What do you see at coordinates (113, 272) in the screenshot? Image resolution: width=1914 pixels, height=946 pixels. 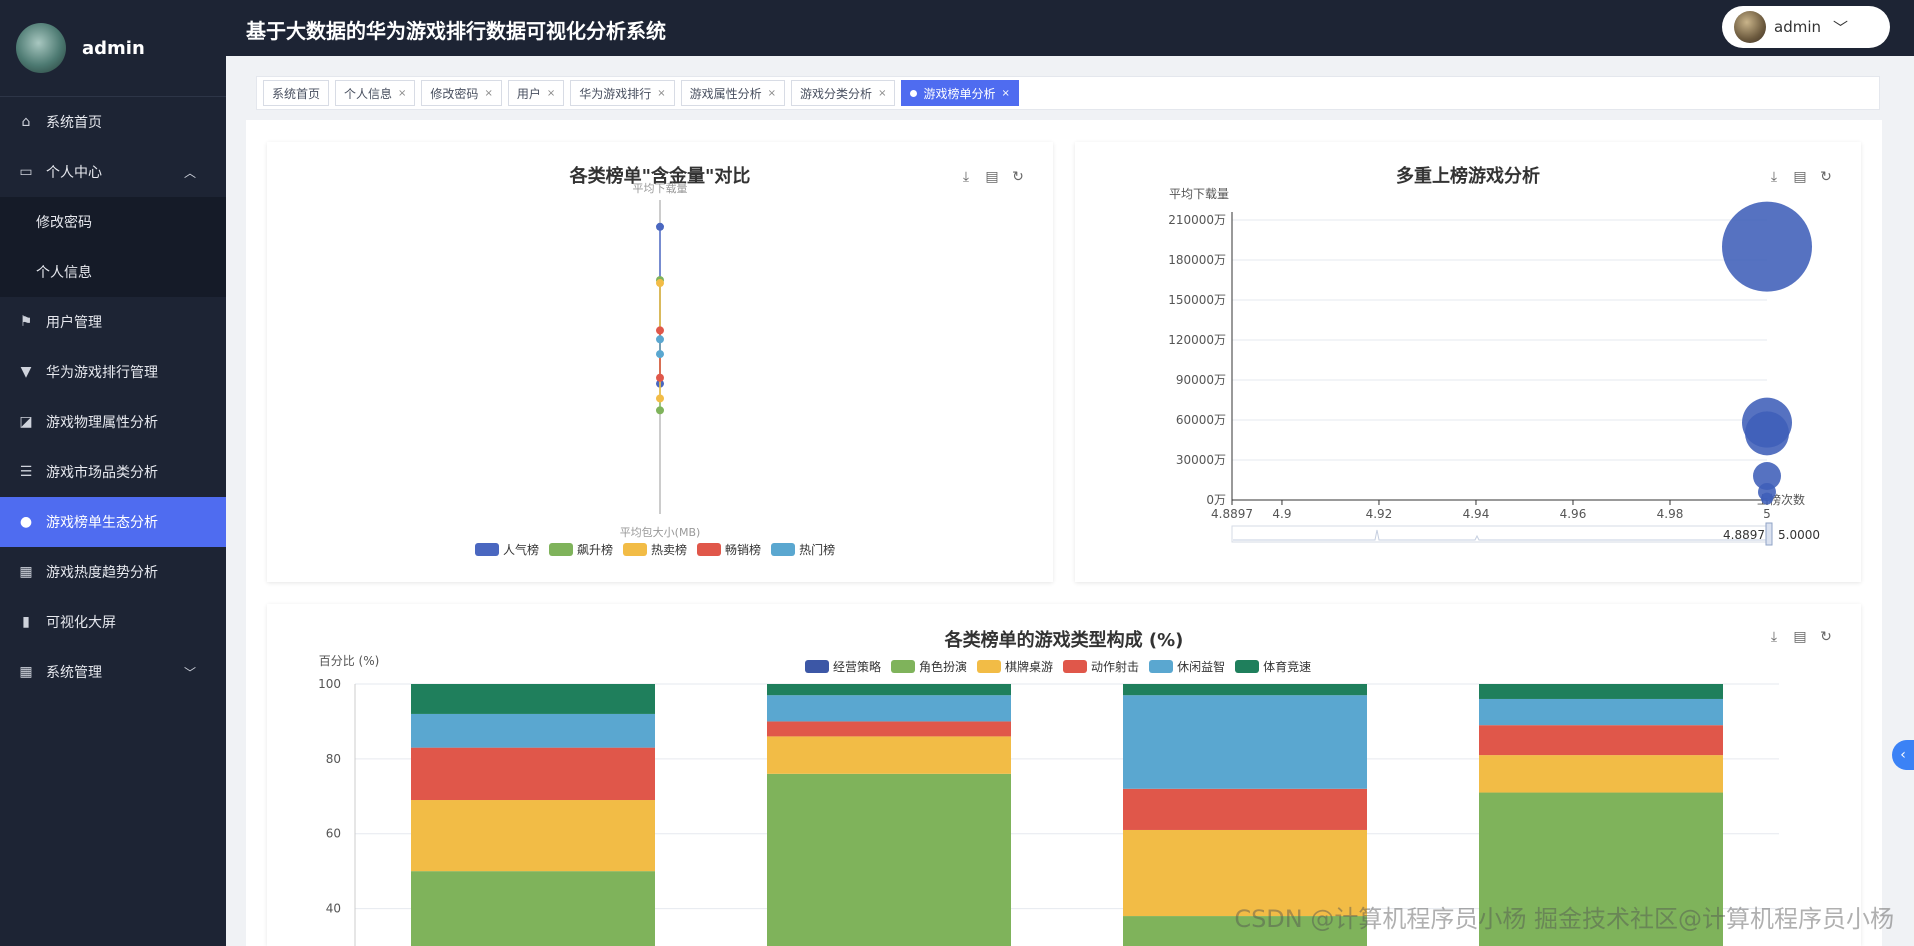 I see `sidebar-item-profile: 个人信息` at bounding box center [113, 272].